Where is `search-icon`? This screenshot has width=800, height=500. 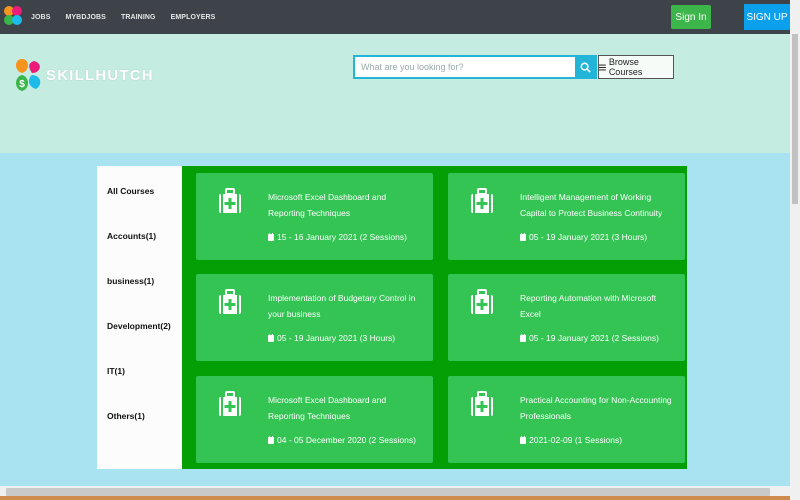 search-icon is located at coordinates (585, 67).